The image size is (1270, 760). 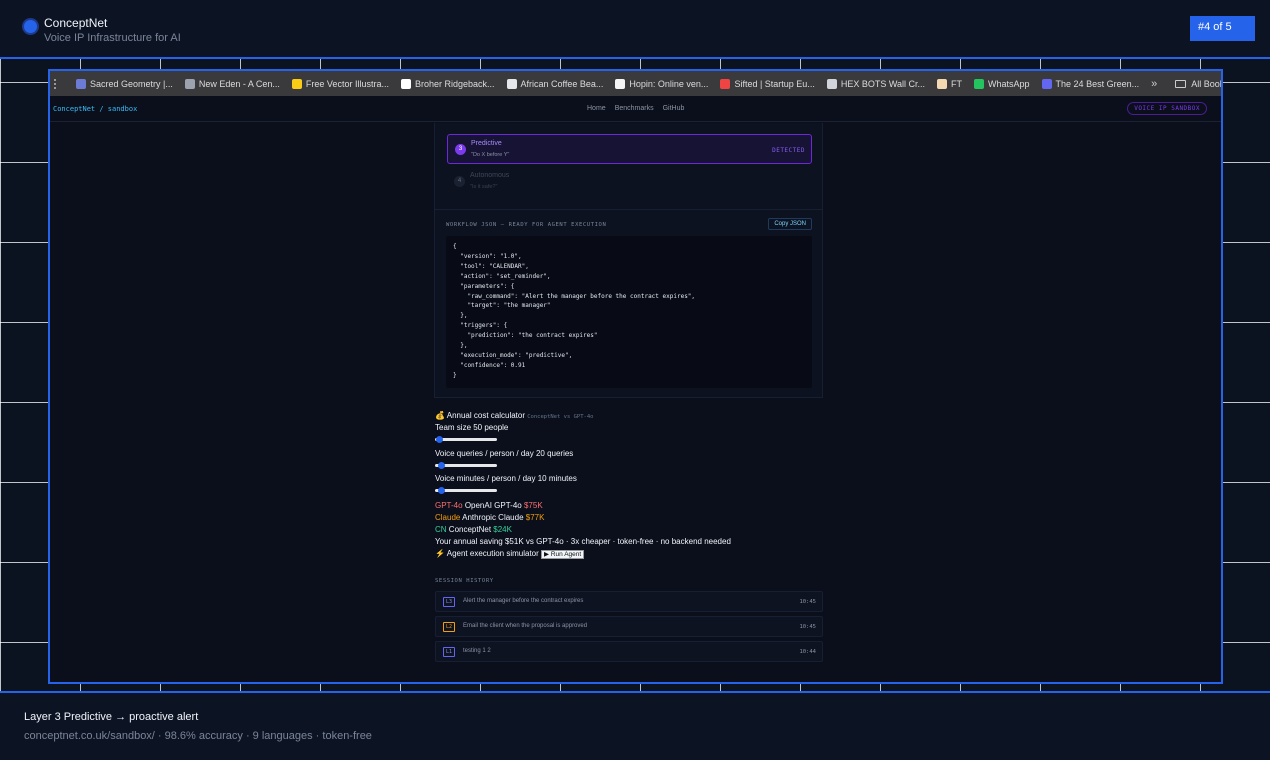 What do you see at coordinates (563, 554) in the screenshot?
I see `run-agent-button: ▶ Run Agent` at bounding box center [563, 554].